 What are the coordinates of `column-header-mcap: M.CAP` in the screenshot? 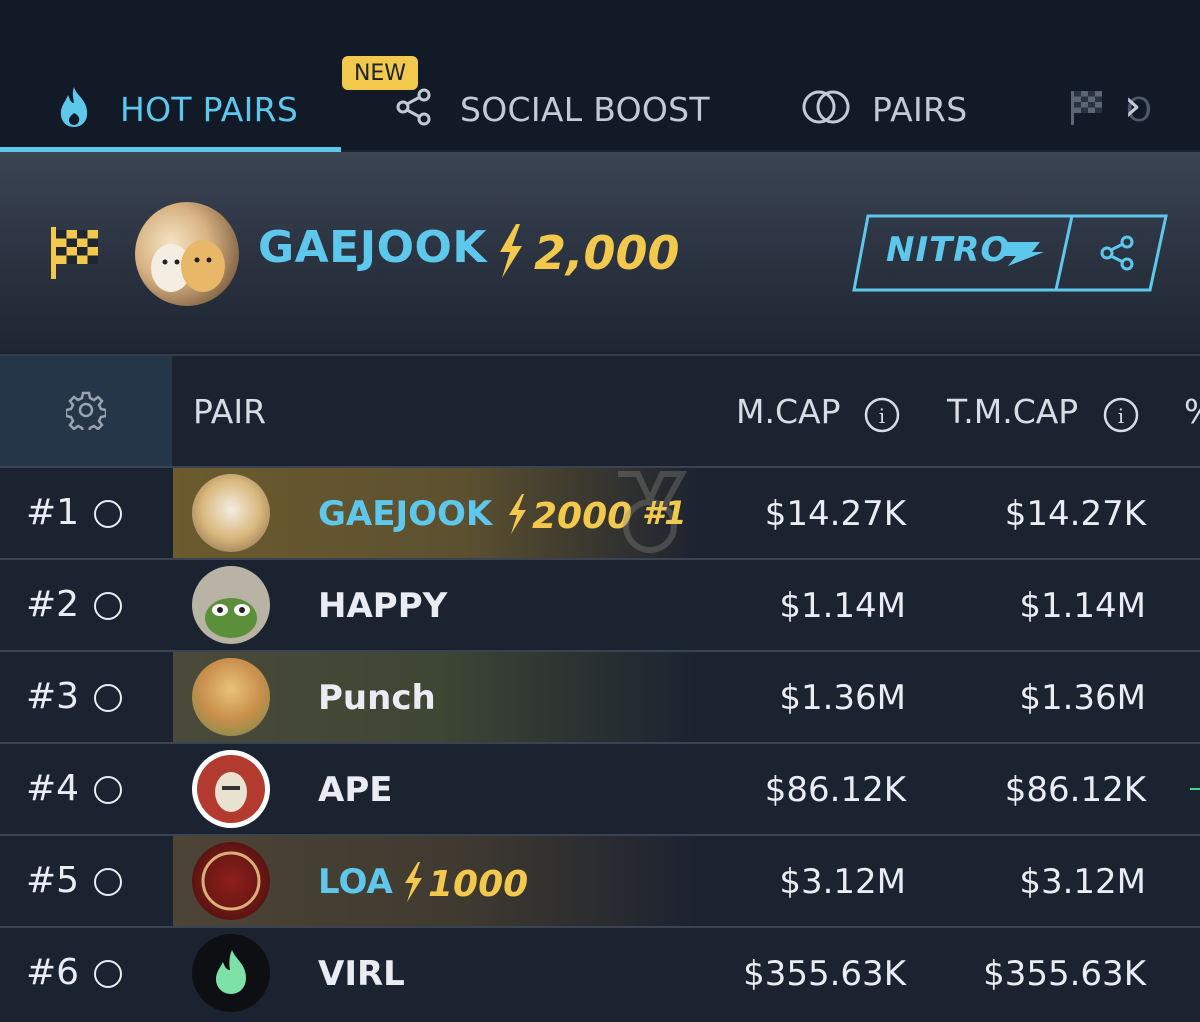 It's located at (788, 411).